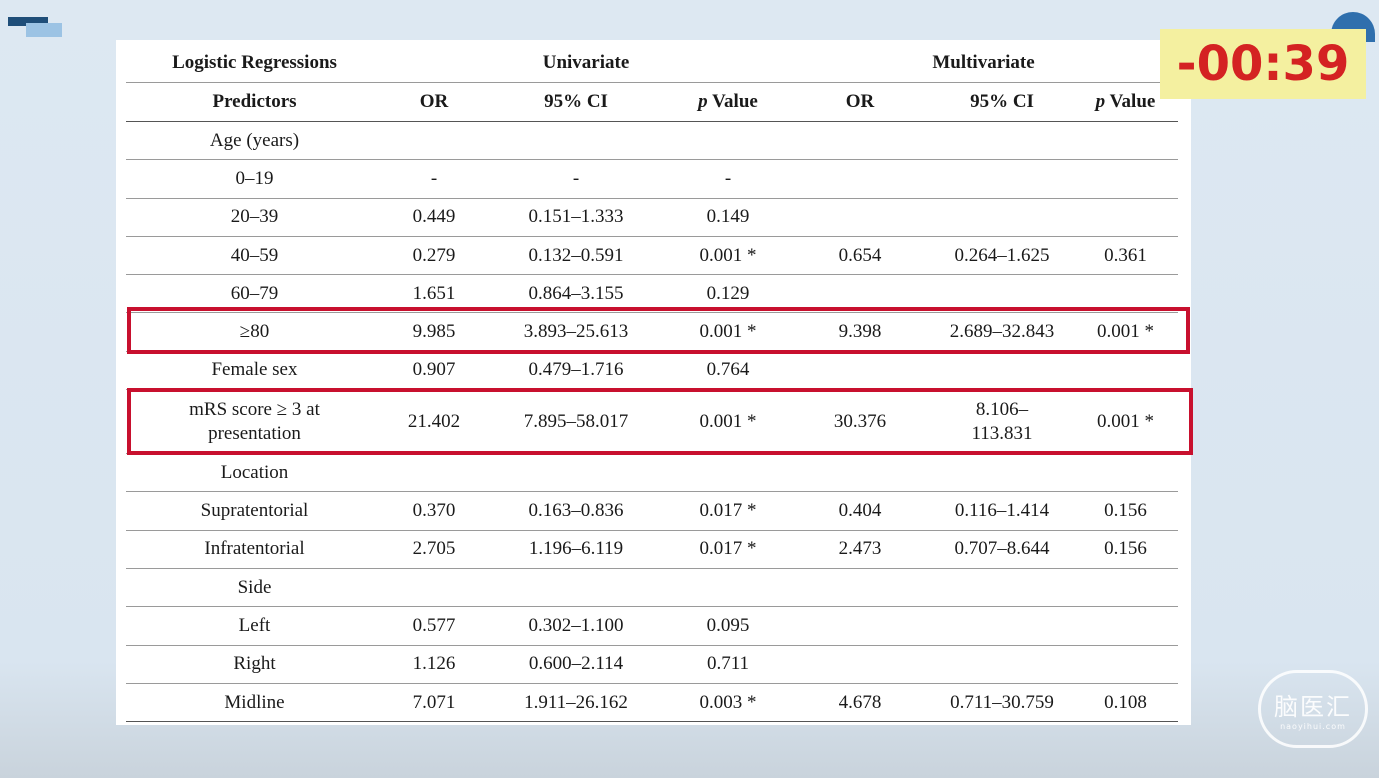 Image resolution: width=1379 pixels, height=778 pixels. I want to click on cell-uni-ci: 0.479–1.716, so click(576, 371).